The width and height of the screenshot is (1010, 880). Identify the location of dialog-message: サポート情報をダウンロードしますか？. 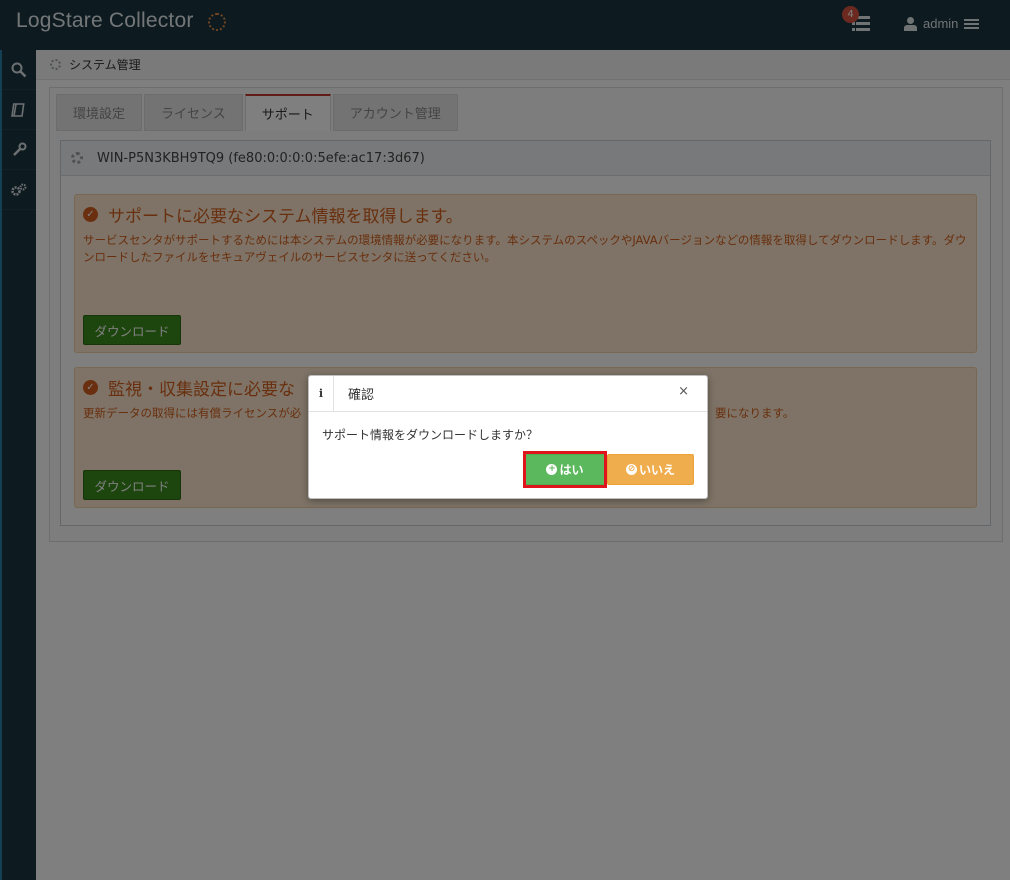
(430, 435).